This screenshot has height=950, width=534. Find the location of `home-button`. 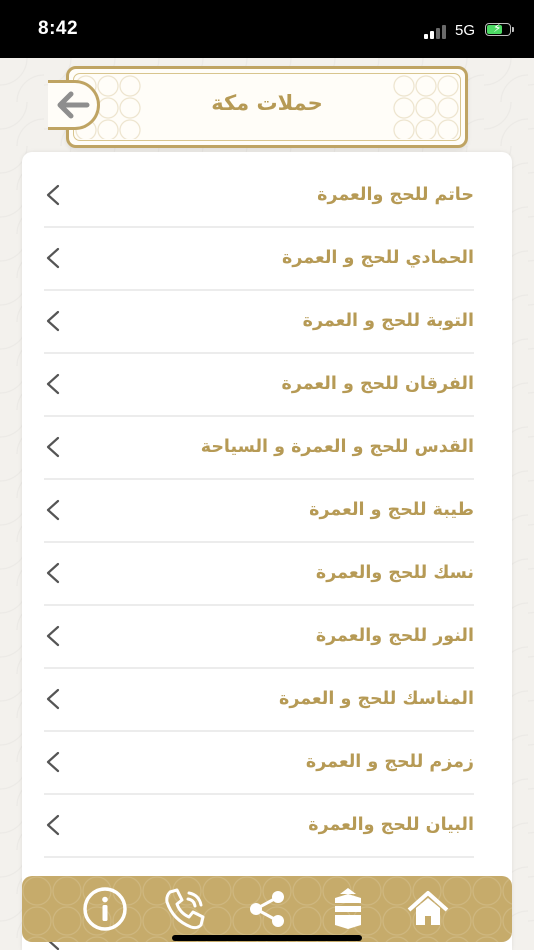

home-button is located at coordinates (428, 909).